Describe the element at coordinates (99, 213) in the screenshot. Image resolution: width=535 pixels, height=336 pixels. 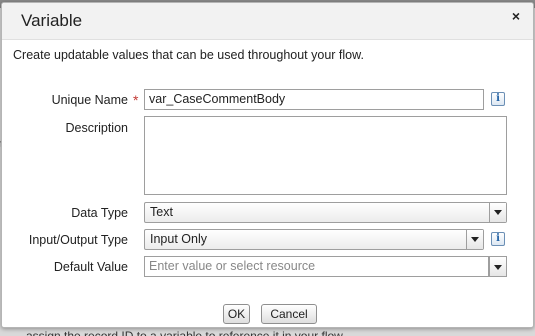
I see `data-type-label: Data Type` at that location.